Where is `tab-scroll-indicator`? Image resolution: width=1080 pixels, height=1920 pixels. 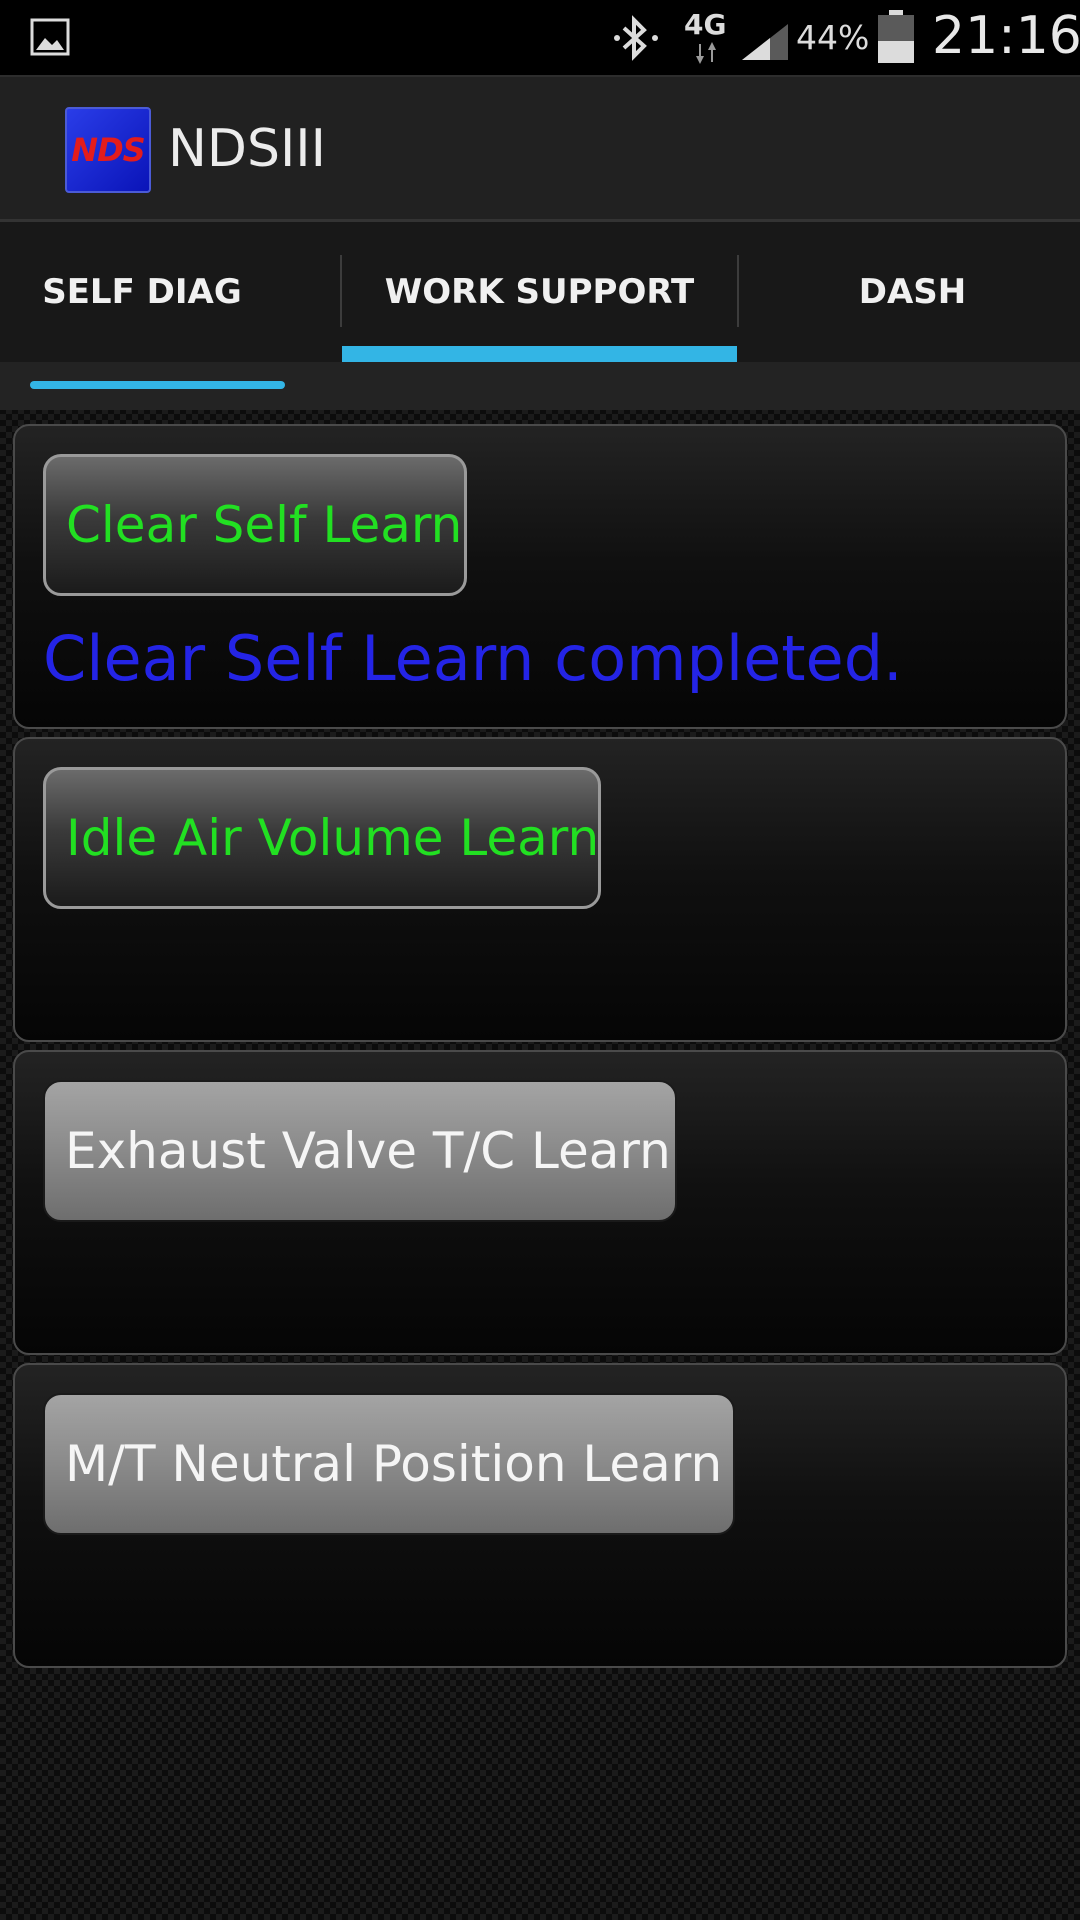
tab-scroll-indicator is located at coordinates (157, 385).